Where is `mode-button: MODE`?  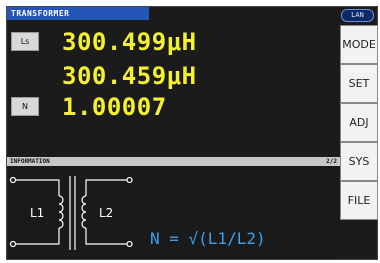
mode-button: MODE is located at coordinates (359, 44).